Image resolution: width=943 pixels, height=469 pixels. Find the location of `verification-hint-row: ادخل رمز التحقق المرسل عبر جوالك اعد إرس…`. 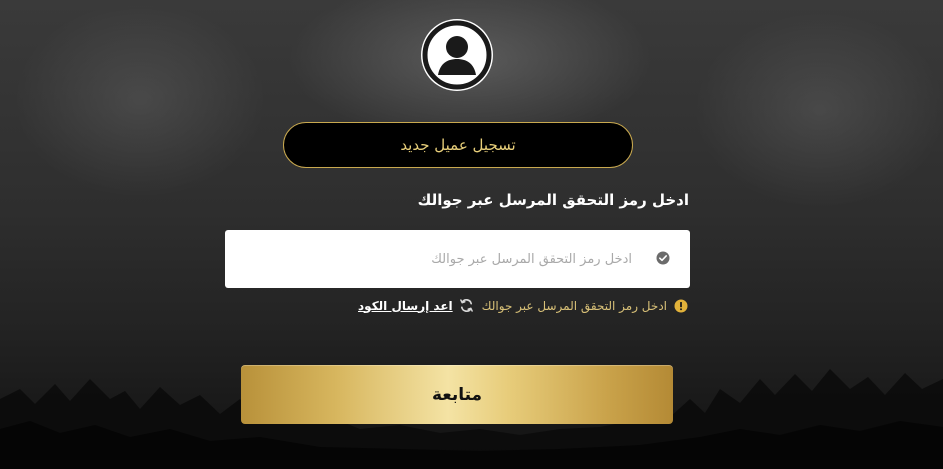

verification-hint-row: ادخل رمز التحقق المرسل عبر جوالك اعد إرس… is located at coordinates (523, 305).